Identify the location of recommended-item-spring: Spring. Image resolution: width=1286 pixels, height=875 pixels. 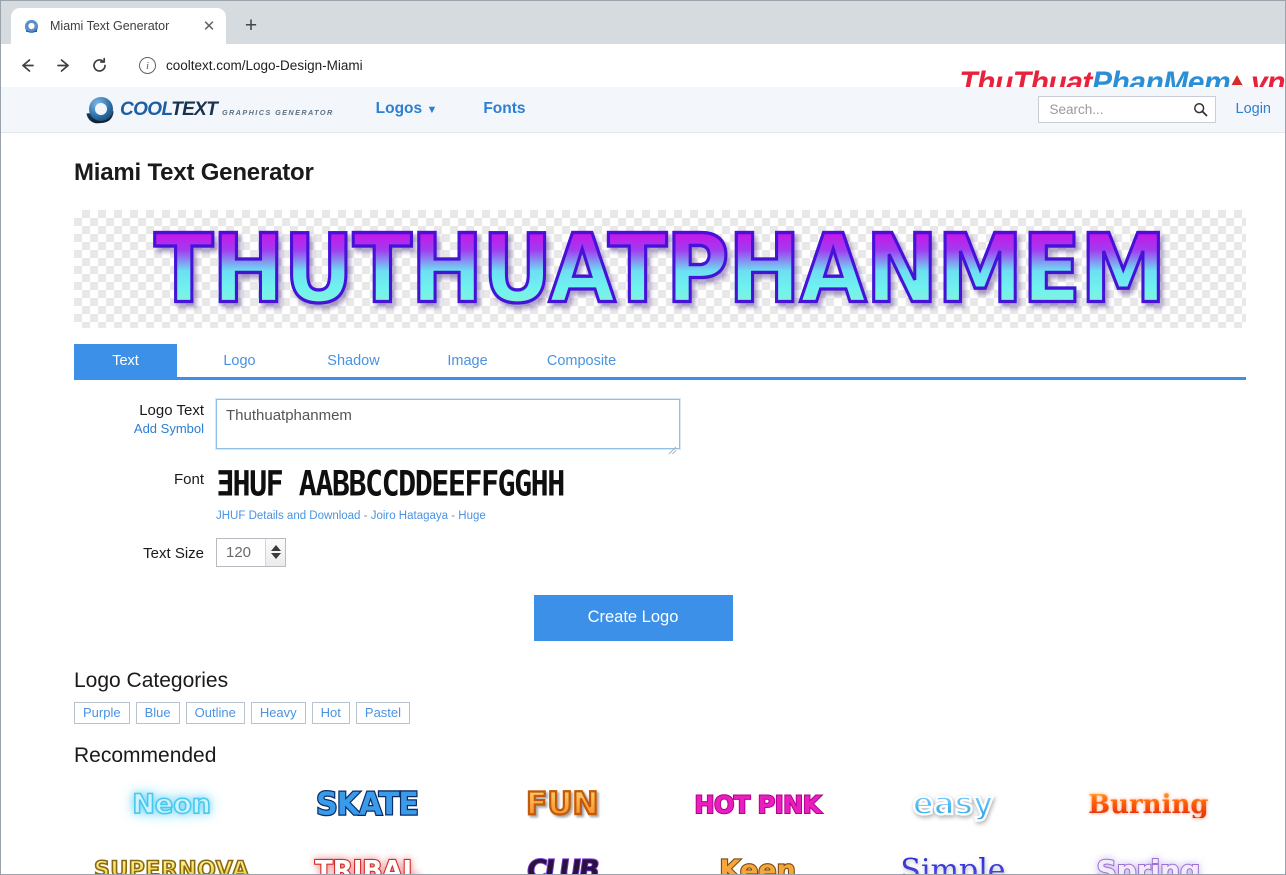
(1148, 857).